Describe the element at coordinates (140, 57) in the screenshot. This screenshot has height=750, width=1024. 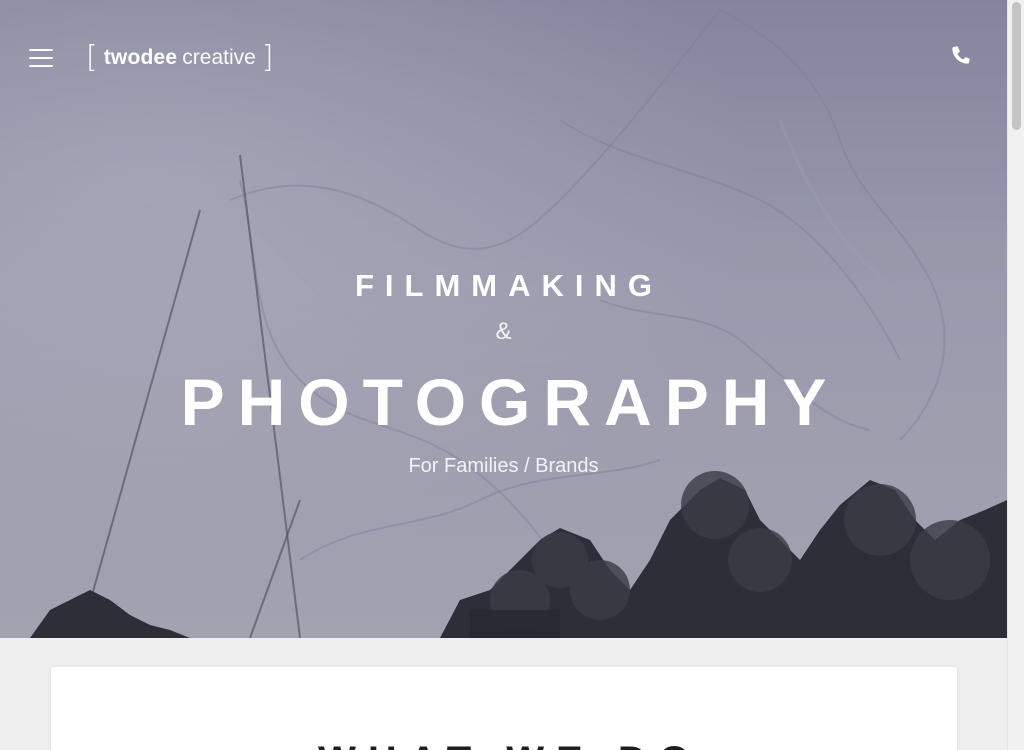
I see `logo-word-twodee: twodee` at that location.